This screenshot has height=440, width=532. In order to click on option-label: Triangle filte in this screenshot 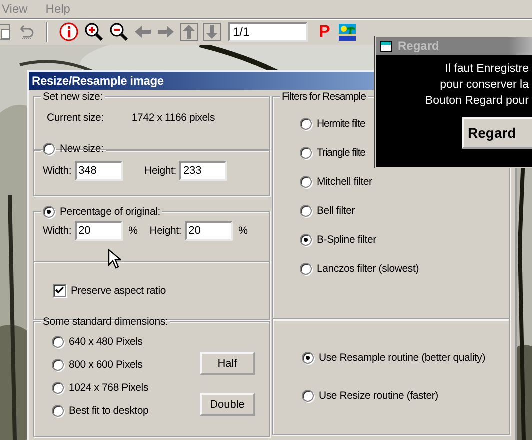, I will do `click(341, 153)`.